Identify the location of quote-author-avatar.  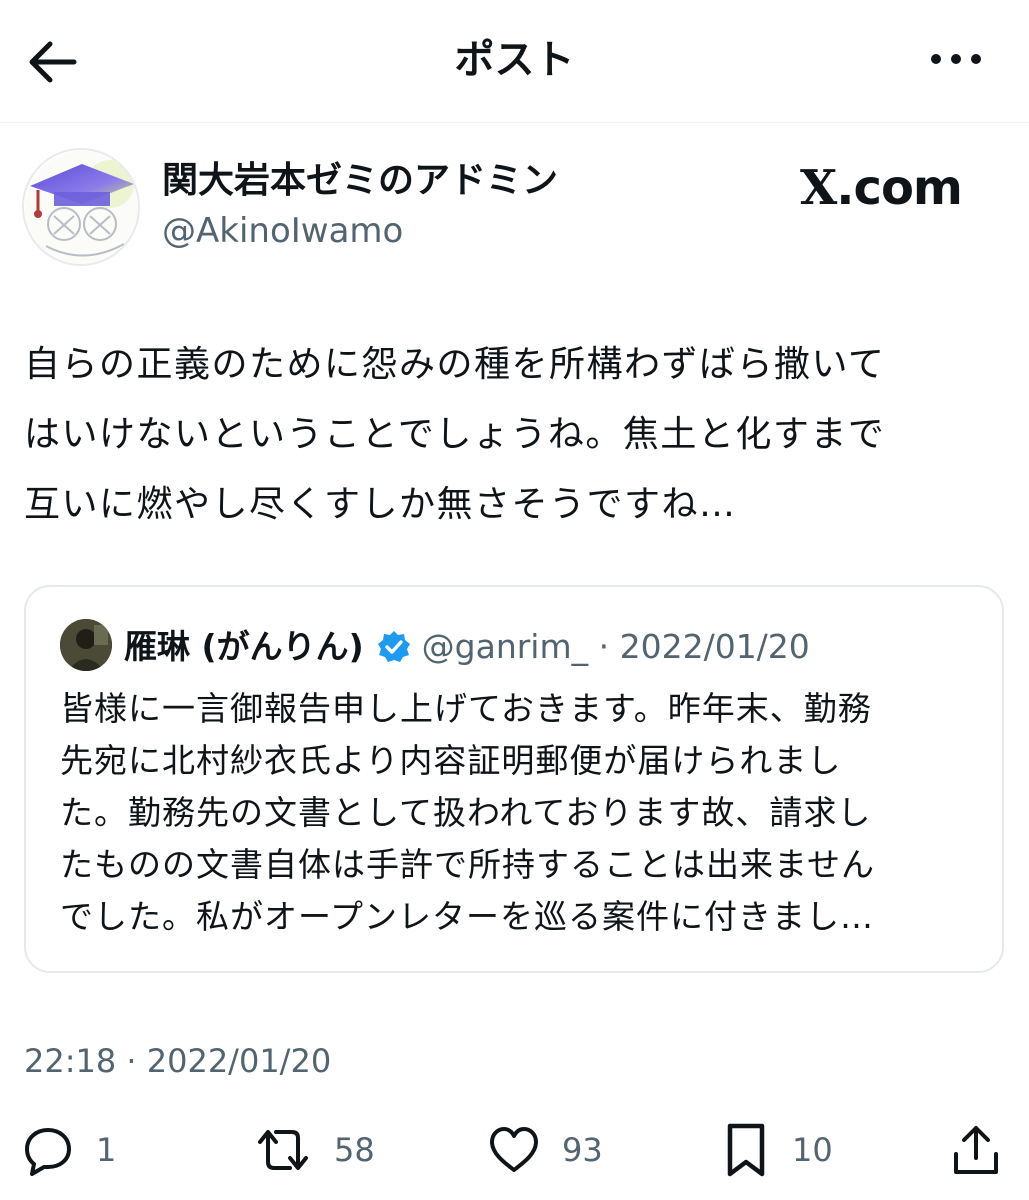
(86, 645).